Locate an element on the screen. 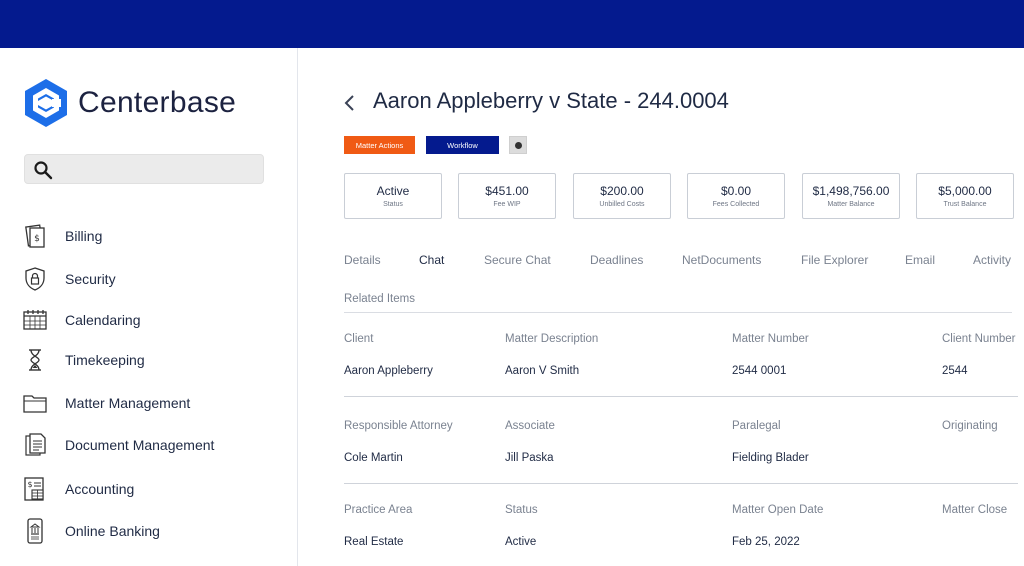  search-icon is located at coordinates (43, 170).